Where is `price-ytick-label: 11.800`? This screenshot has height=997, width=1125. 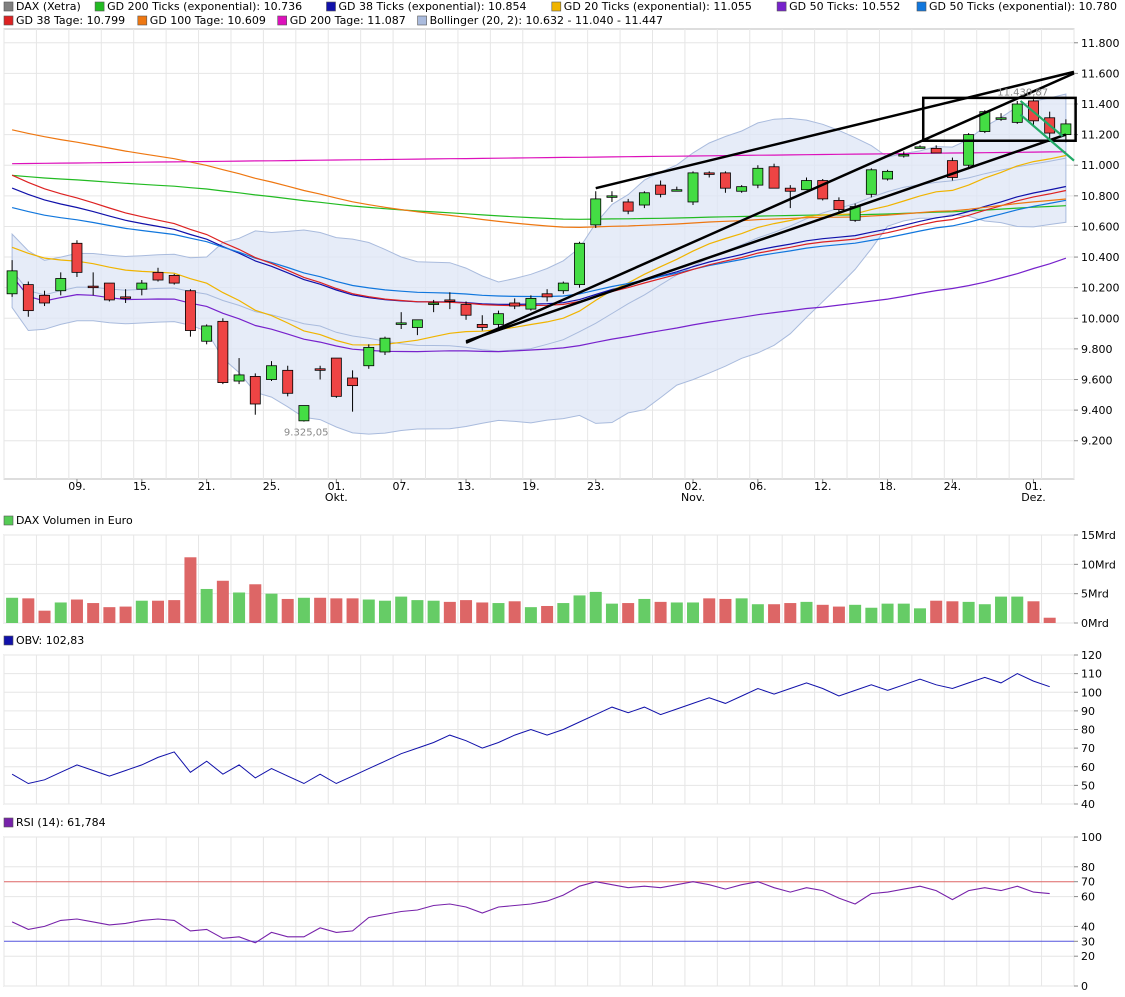 price-ytick-label: 11.800 is located at coordinates (1100, 43).